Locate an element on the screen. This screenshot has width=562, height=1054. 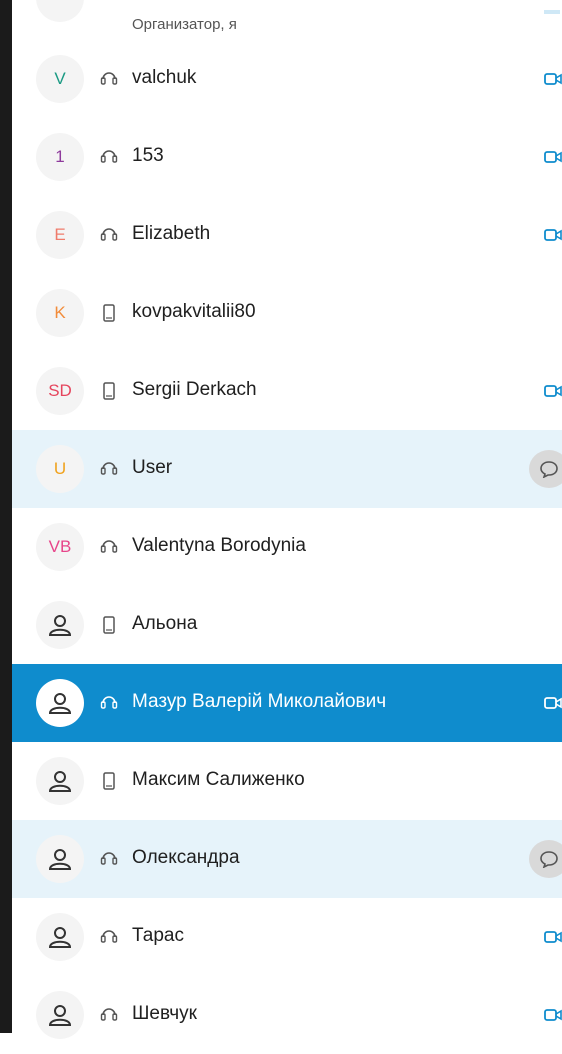
avatar-initials: K is located at coordinates (60, 312).